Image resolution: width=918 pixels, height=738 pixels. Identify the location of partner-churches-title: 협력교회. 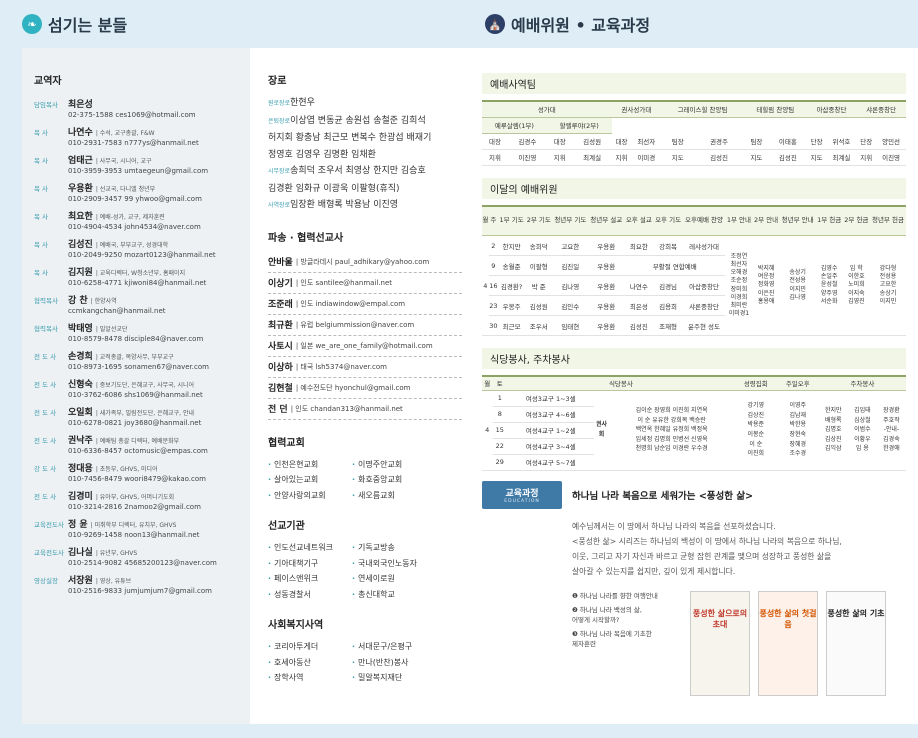
(286, 443).